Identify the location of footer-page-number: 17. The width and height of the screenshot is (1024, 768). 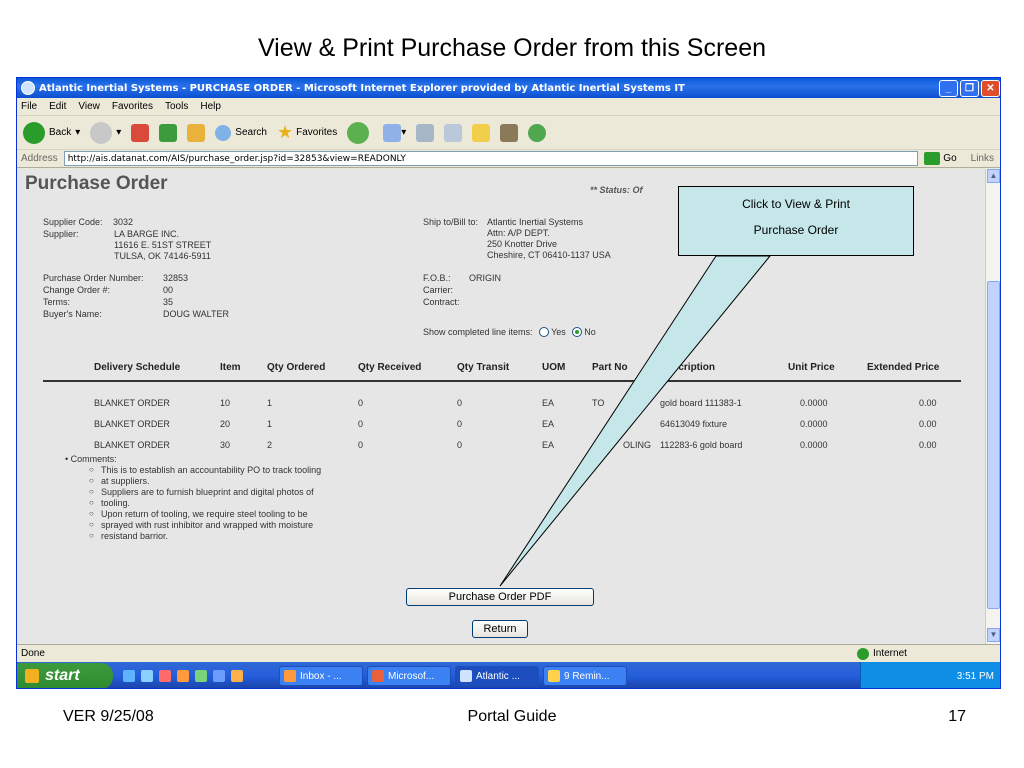
(957, 716).